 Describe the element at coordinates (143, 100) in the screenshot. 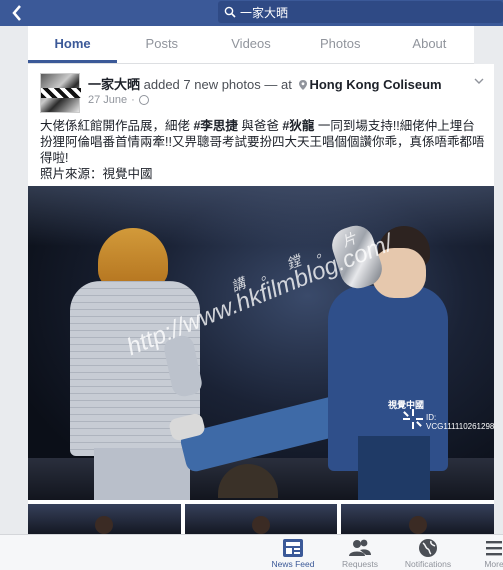

I see `public-globe-icon` at that location.